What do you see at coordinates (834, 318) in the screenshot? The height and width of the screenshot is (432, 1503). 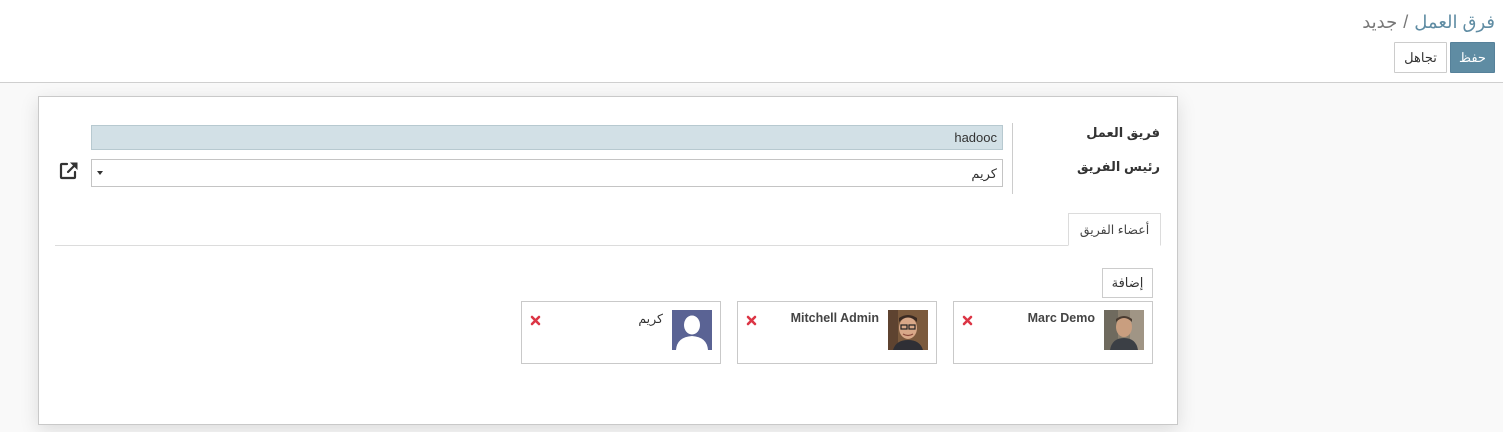 I see `member-name: Mitchell Admin` at bounding box center [834, 318].